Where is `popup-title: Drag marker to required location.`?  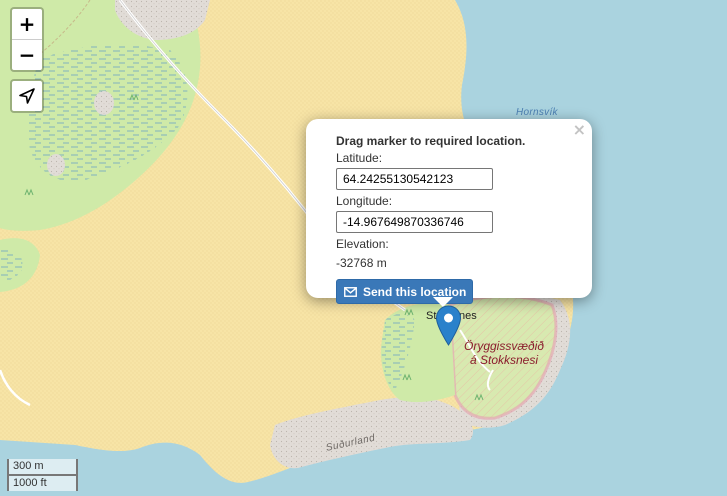
popup-title: Drag marker to required location. is located at coordinates (431, 141).